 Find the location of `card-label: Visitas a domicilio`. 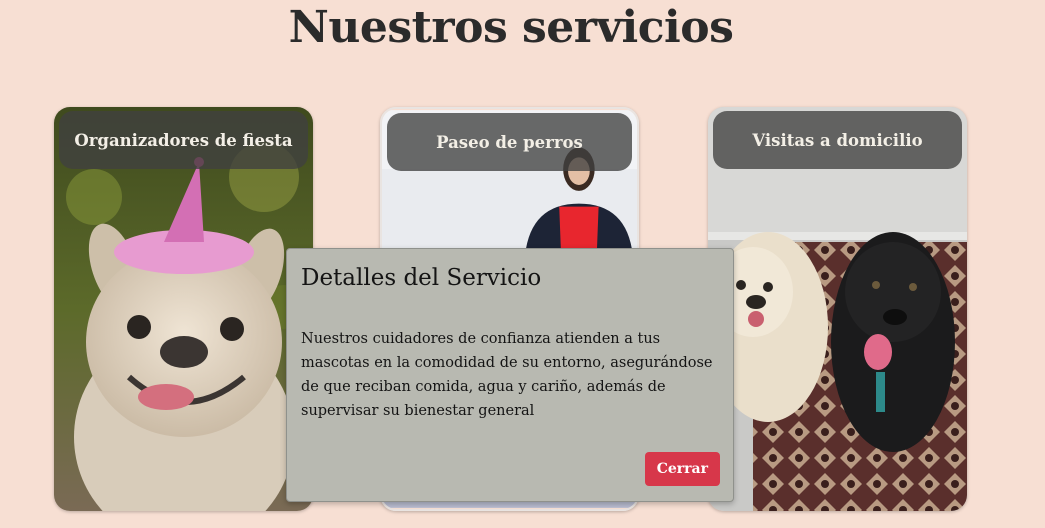

card-label: Visitas a domicilio is located at coordinates (837, 140).